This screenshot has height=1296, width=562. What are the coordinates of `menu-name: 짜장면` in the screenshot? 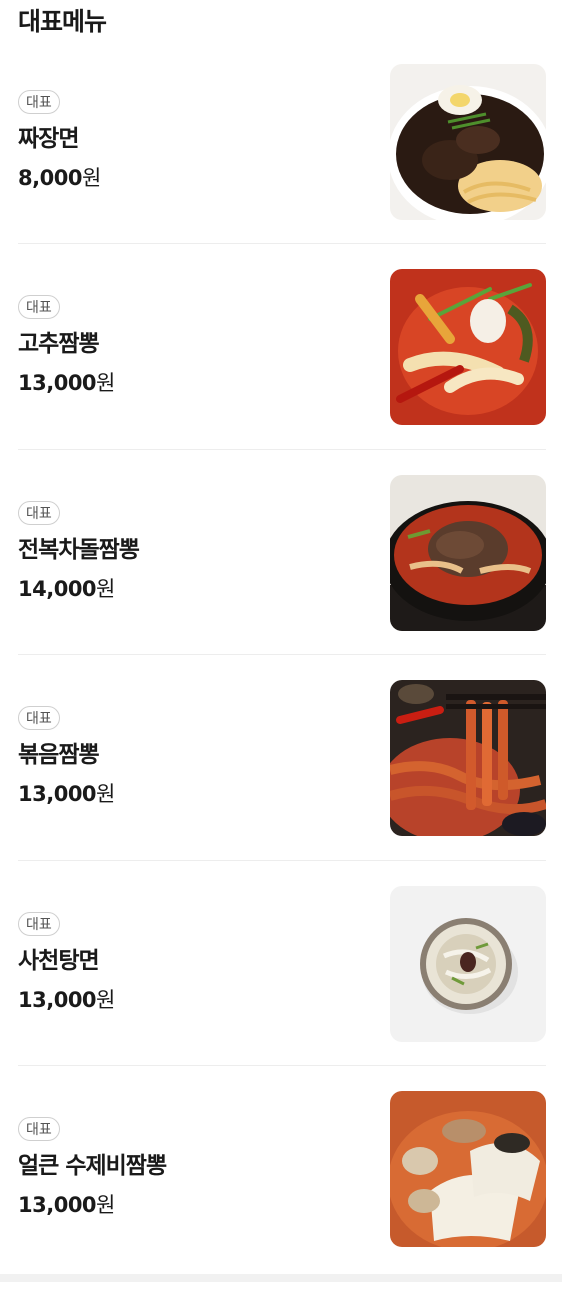 It's located at (48, 139).